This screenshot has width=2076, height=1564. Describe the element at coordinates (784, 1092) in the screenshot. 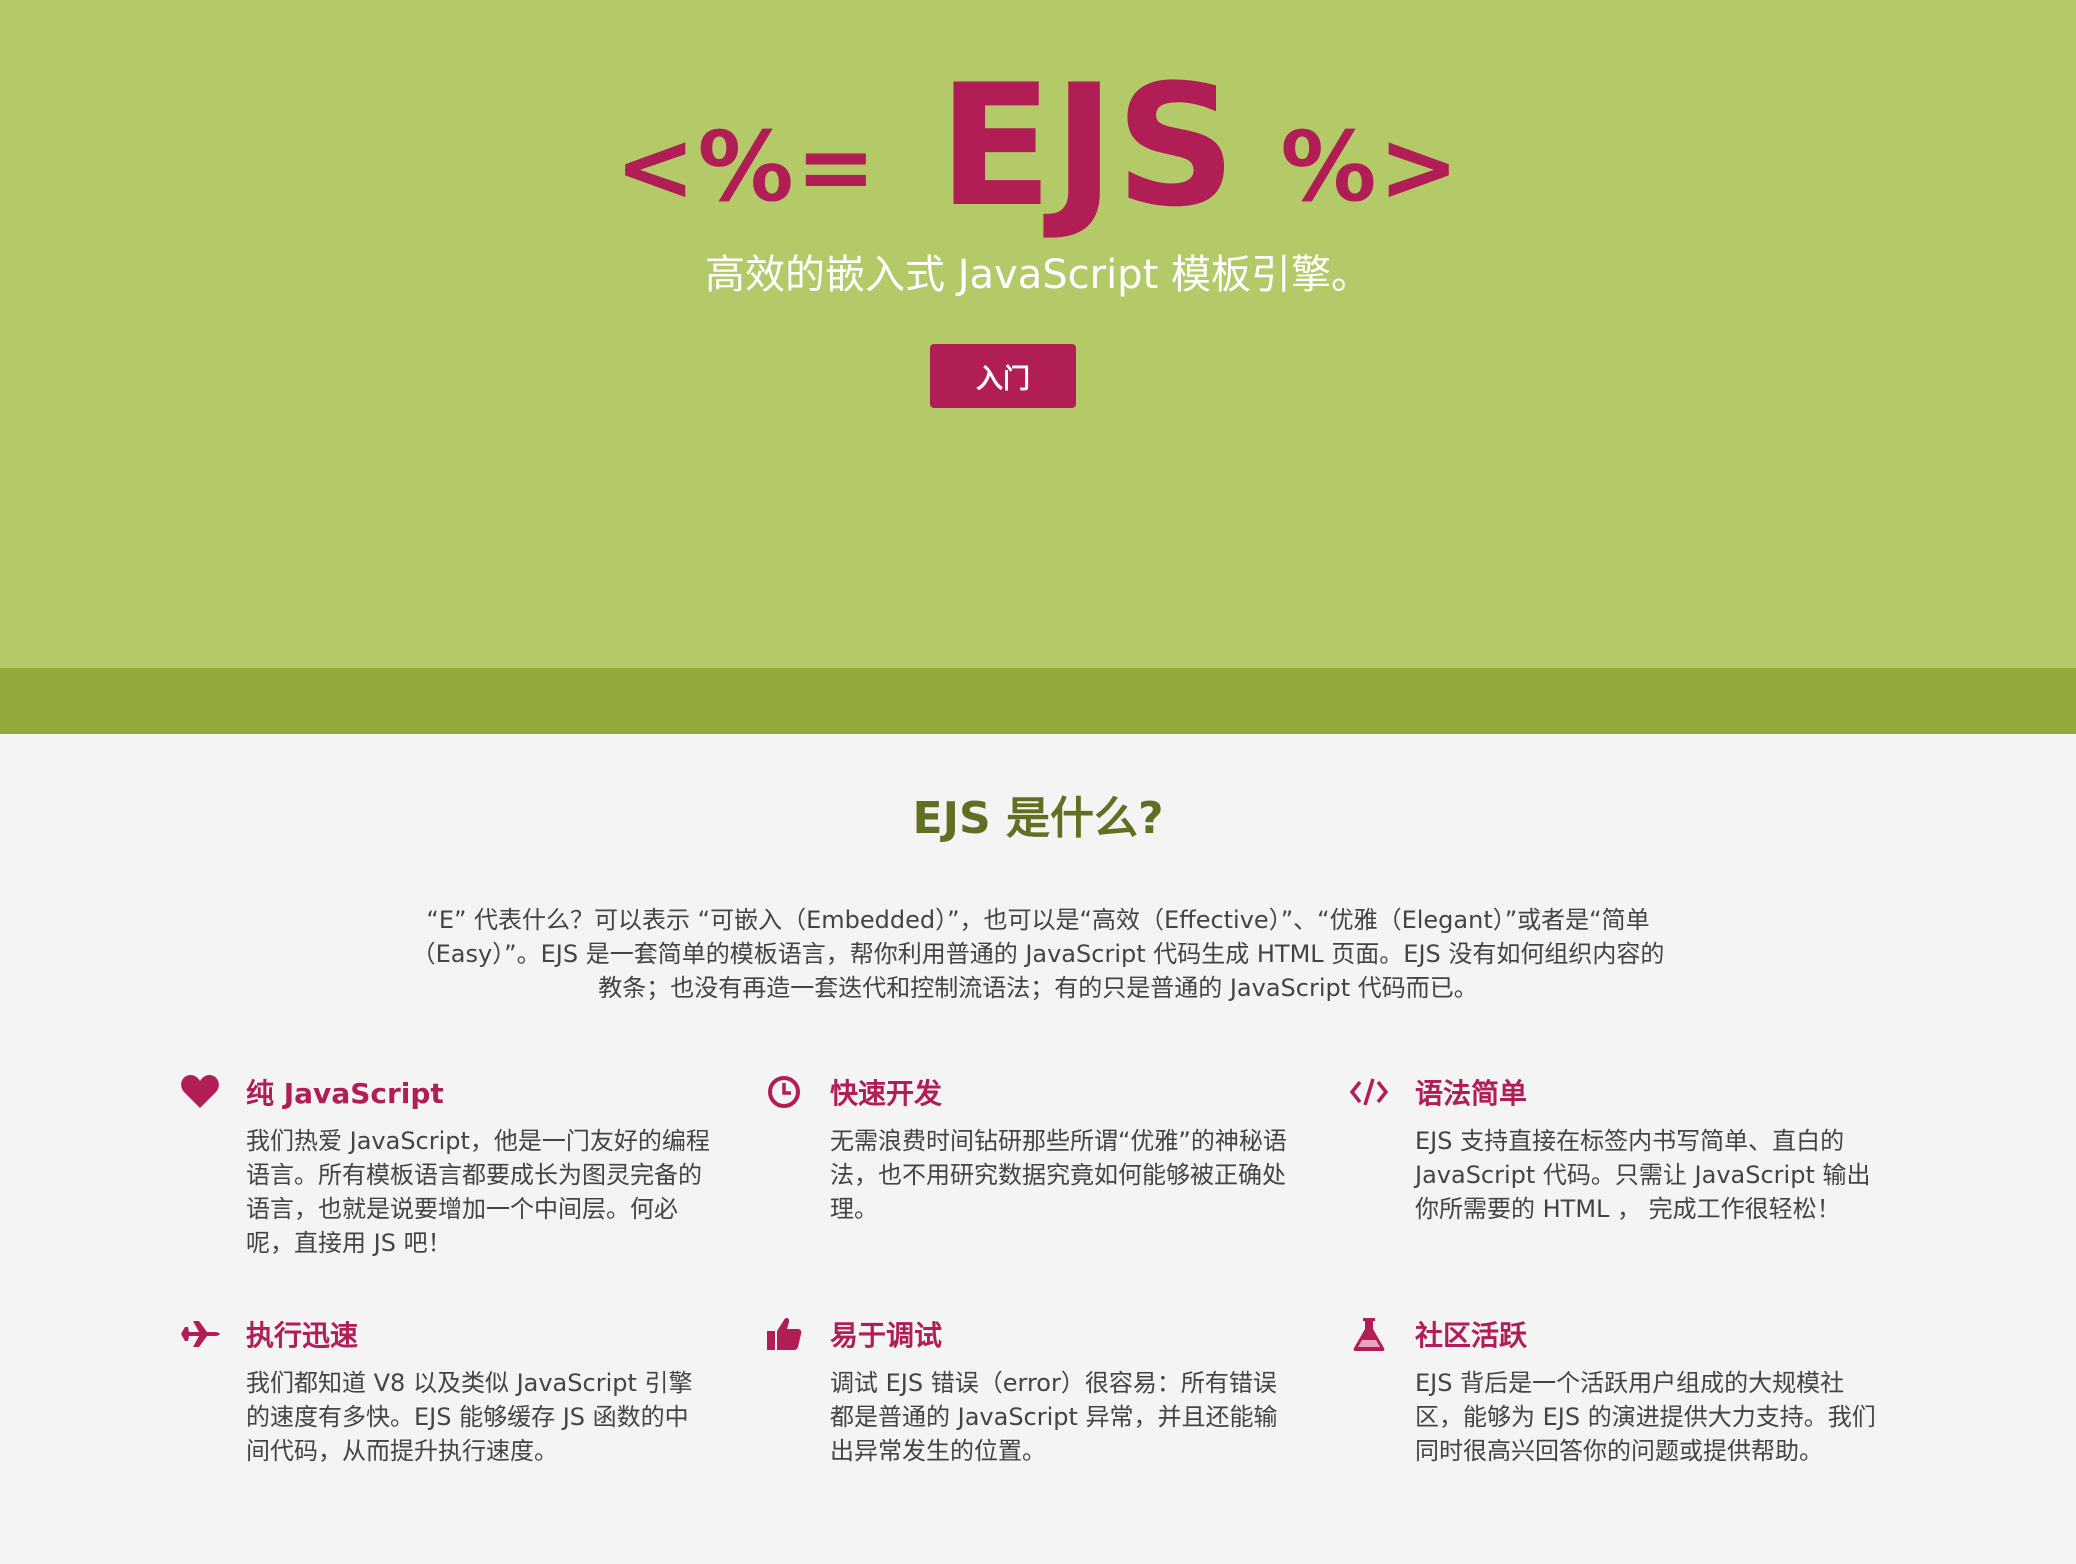

I see `clock-icon` at that location.